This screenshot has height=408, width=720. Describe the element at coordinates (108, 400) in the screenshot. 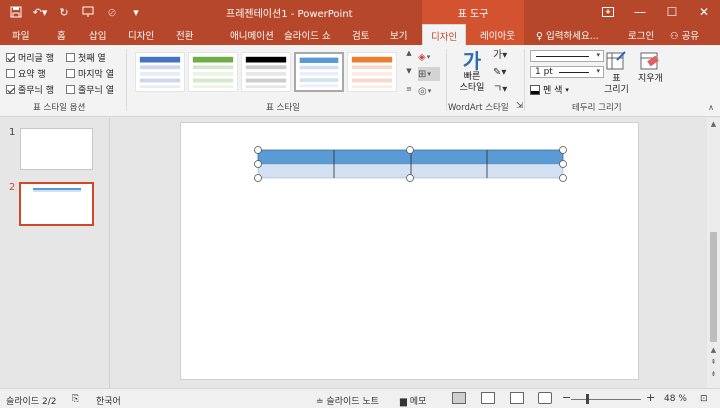

I see `language-indicator: 한국어` at that location.